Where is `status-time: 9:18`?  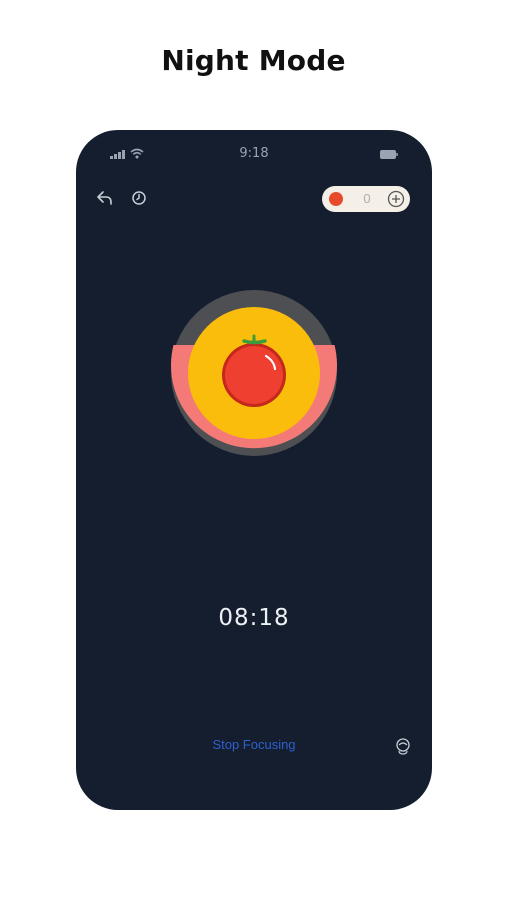 status-time: 9:18 is located at coordinates (254, 153).